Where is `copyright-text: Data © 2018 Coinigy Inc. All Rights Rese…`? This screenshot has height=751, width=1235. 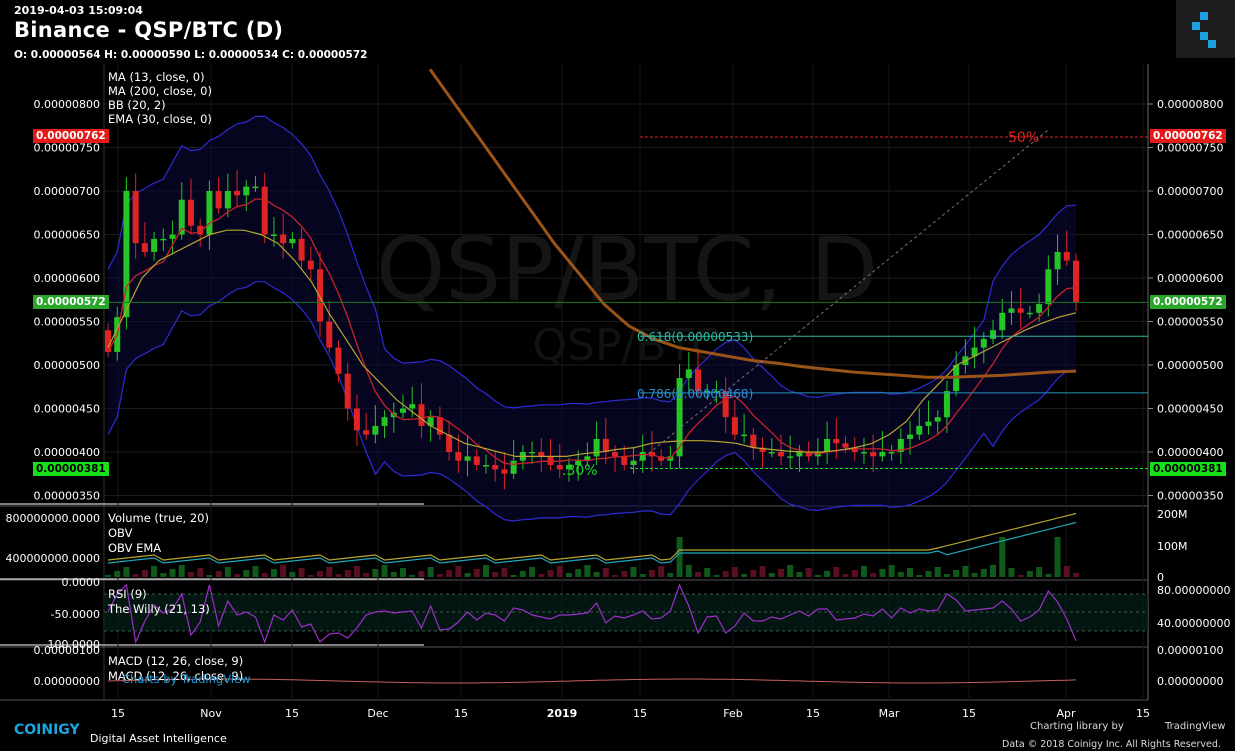
copyright-text: Data © 2018 Coinigy Inc. All Rights Rese… is located at coordinates (1111, 744).